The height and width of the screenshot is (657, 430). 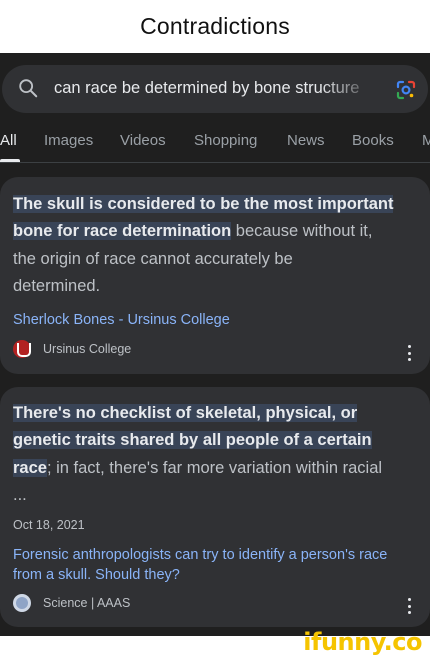 I want to click on result-source: Ursinus College, so click(x=72, y=349).